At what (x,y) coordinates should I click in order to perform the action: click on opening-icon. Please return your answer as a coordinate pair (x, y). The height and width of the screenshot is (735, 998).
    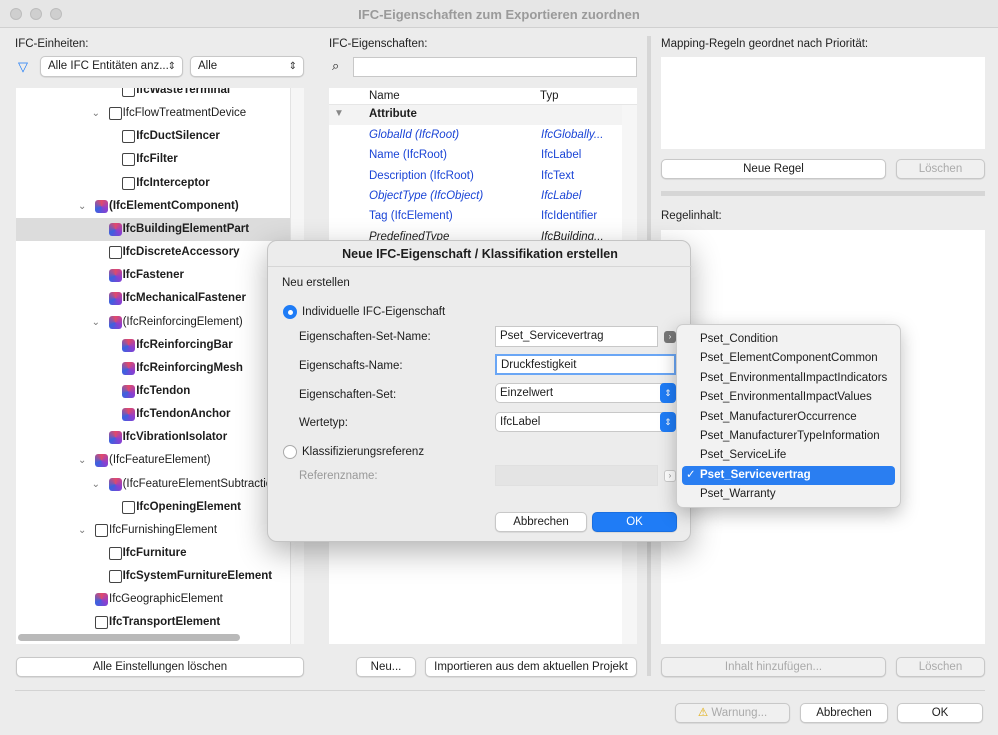
    Looking at the image, I should click on (129, 507).